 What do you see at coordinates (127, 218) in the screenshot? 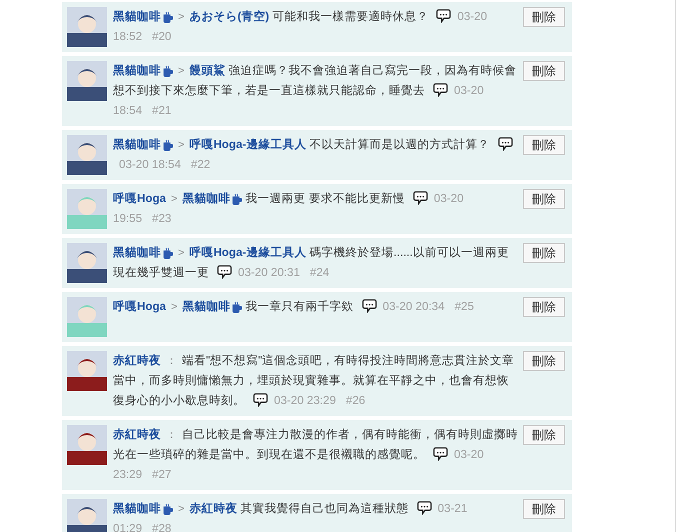
I see `comment-time: 19:55` at bounding box center [127, 218].